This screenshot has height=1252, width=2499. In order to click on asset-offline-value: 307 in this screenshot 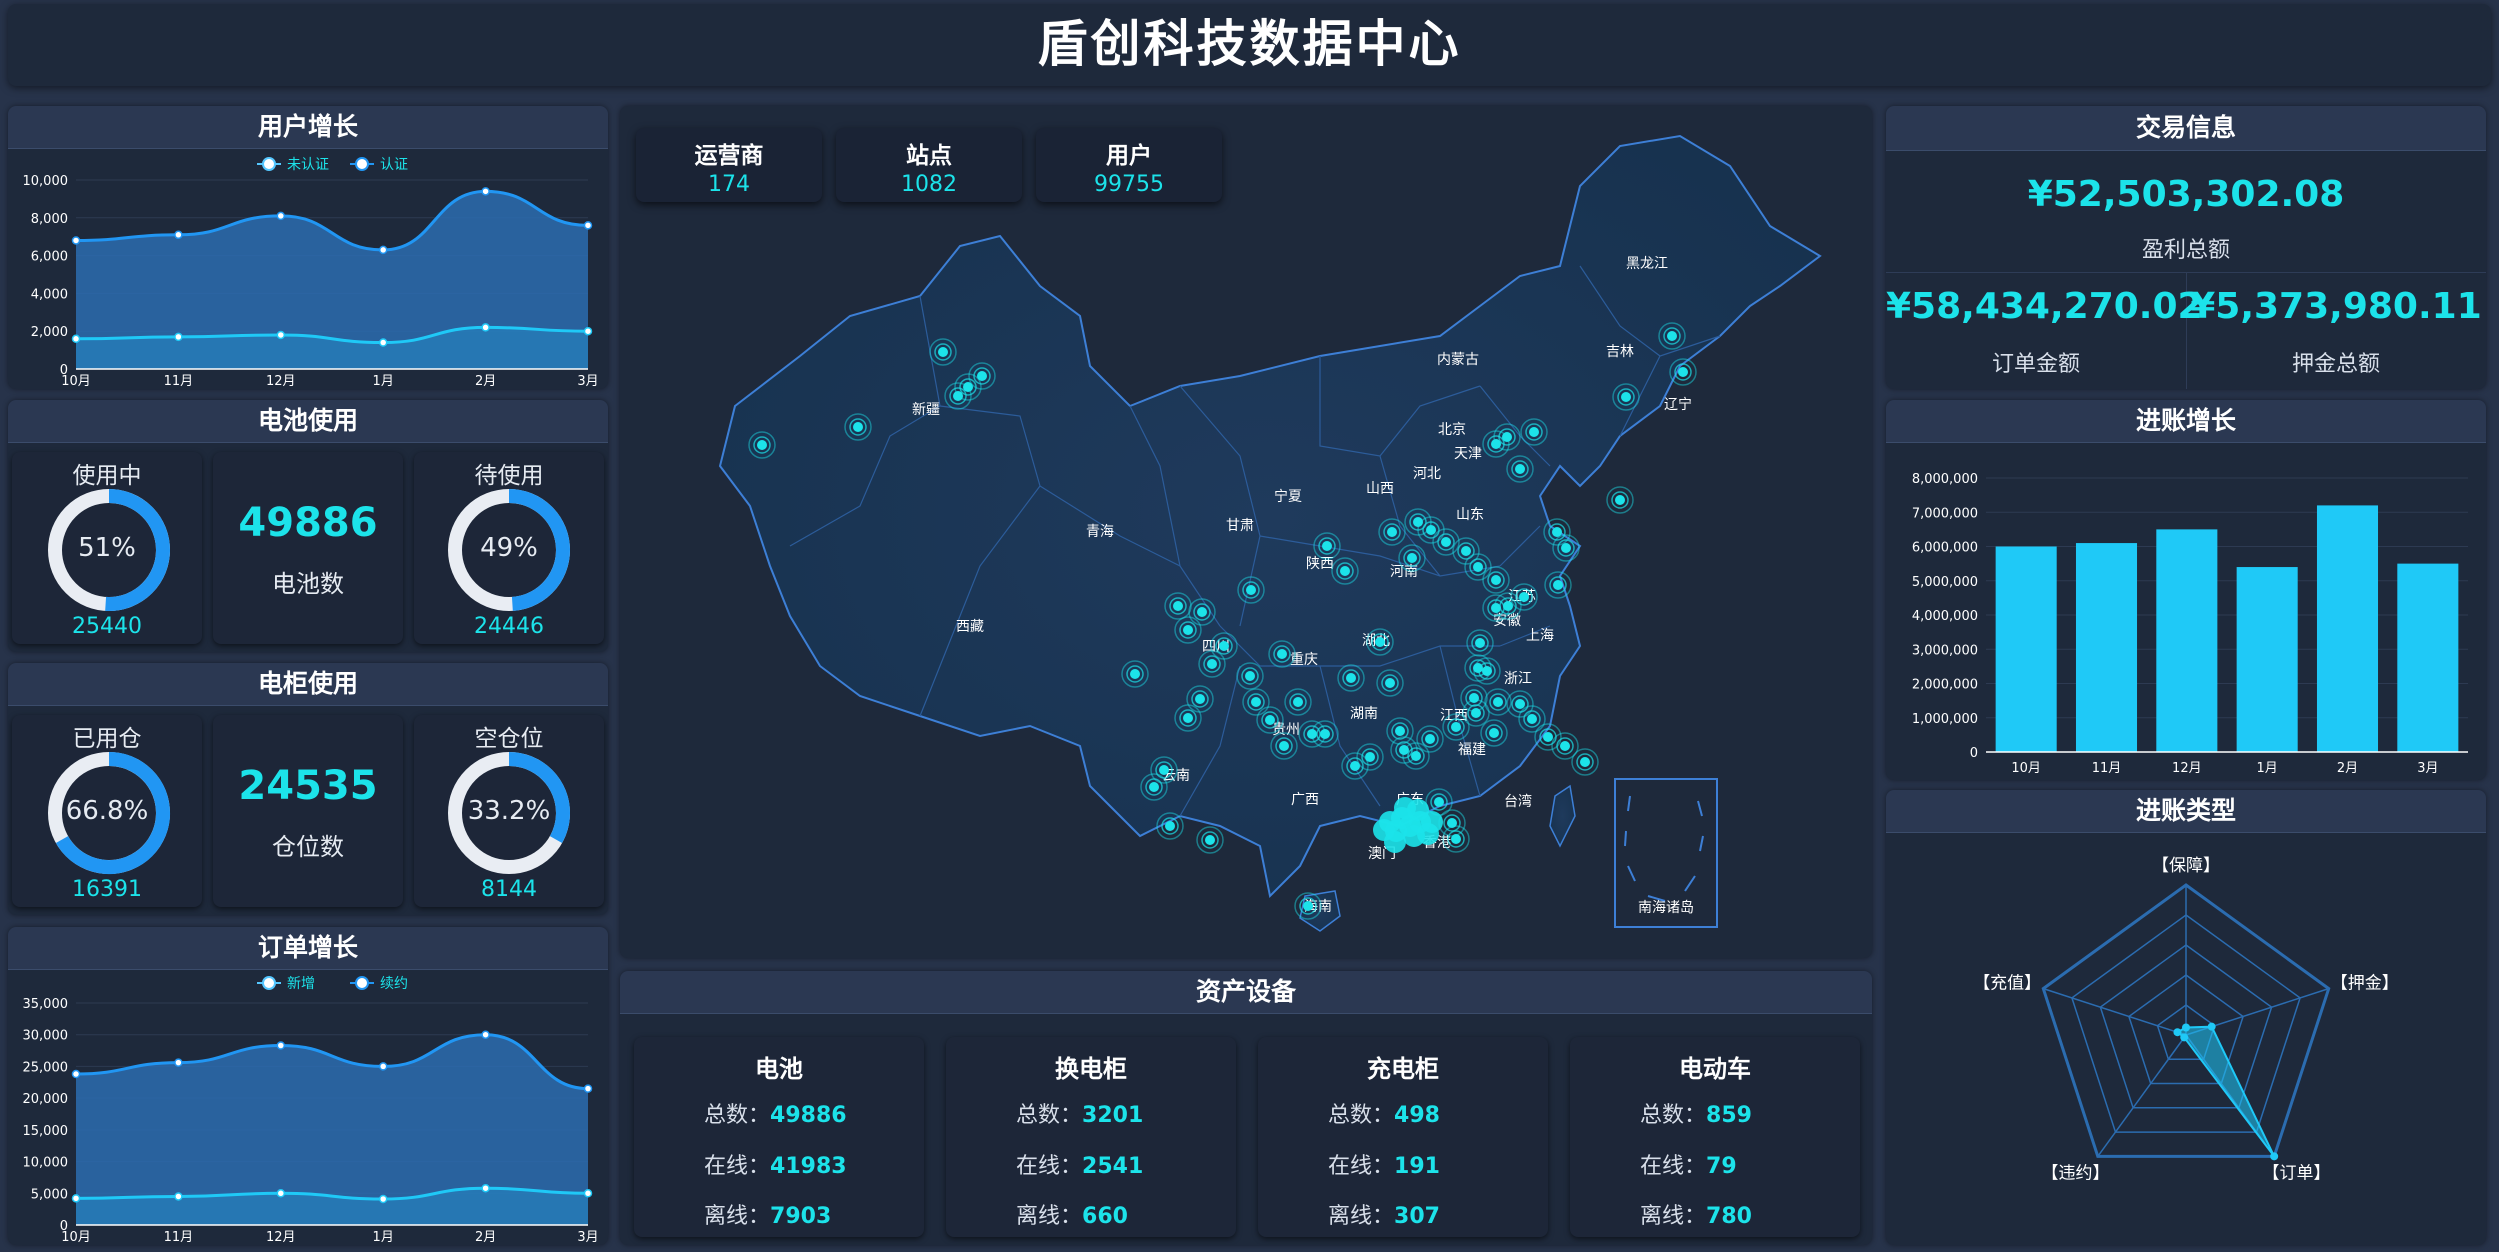, I will do `click(1417, 1216)`.